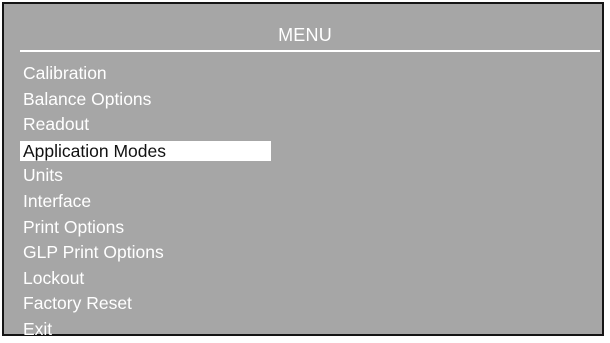 Image resolution: width=610 pixels, height=343 pixels. What do you see at coordinates (145, 304) in the screenshot?
I see `menu-item-factory-reset: Factory Reset` at bounding box center [145, 304].